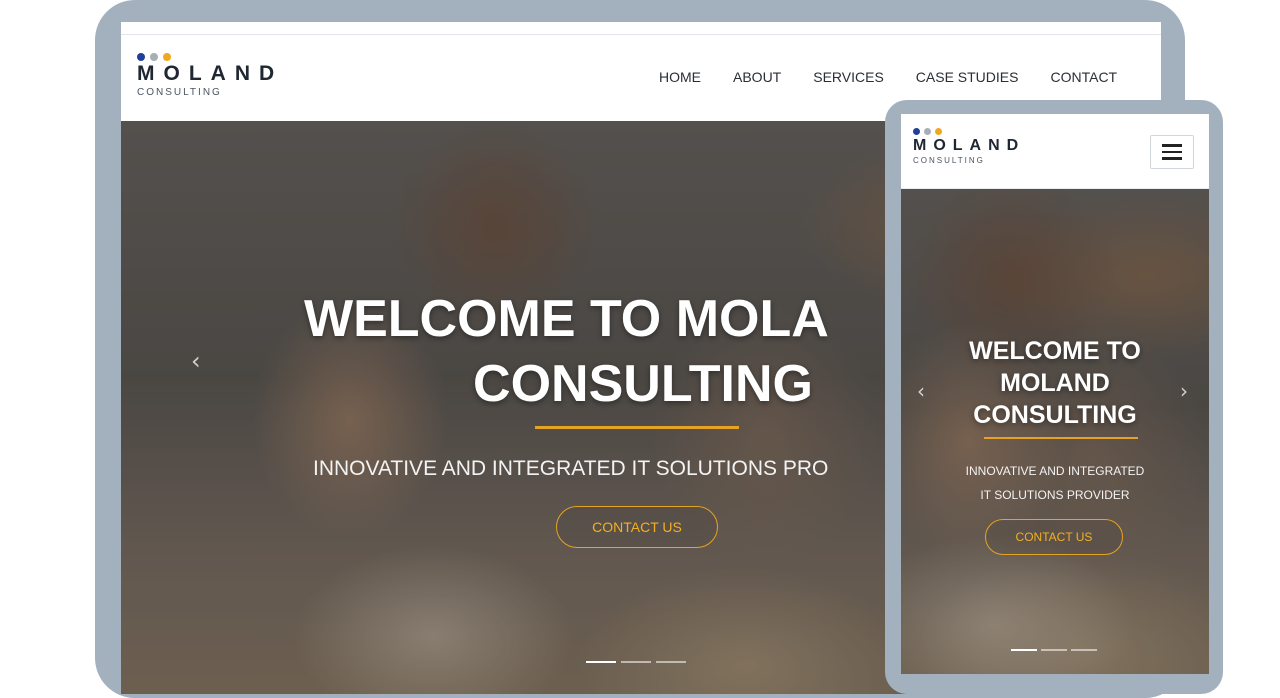  I want to click on mobile-hero-title-line3: CONSULTING, so click(1055, 415).